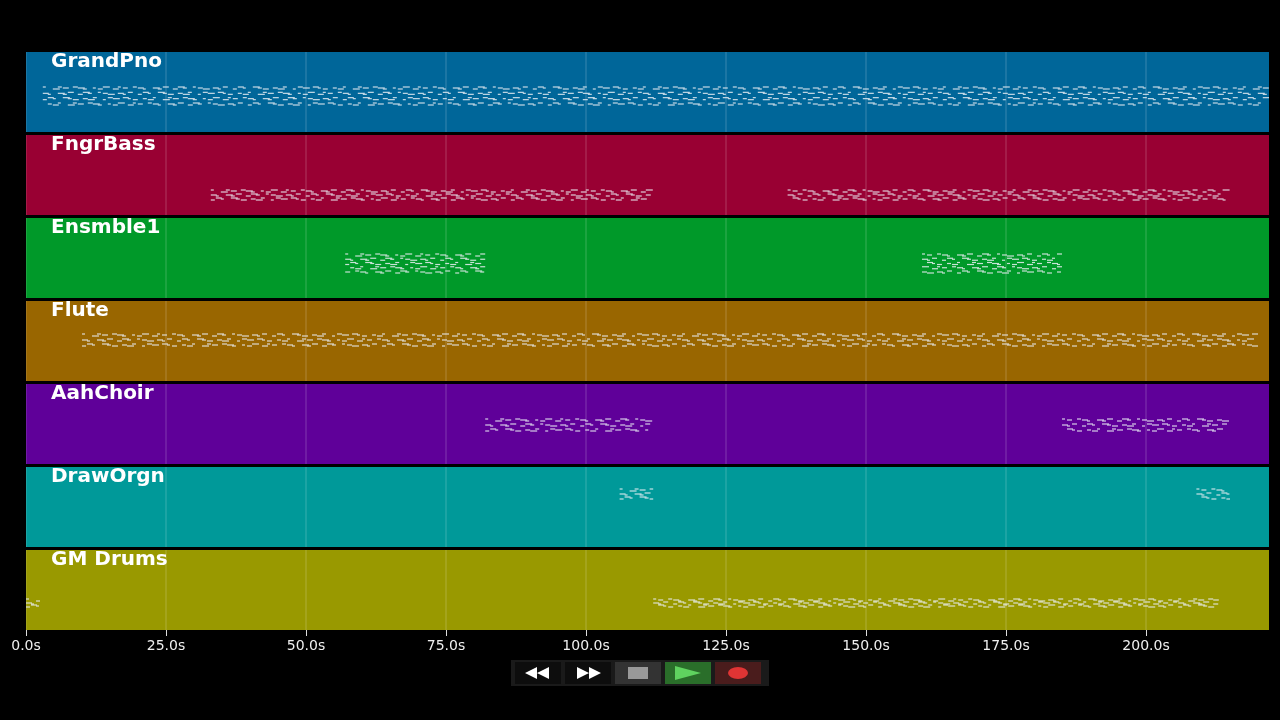 The width and height of the screenshot is (1280, 720). I want to click on rewind-icon, so click(538, 673).